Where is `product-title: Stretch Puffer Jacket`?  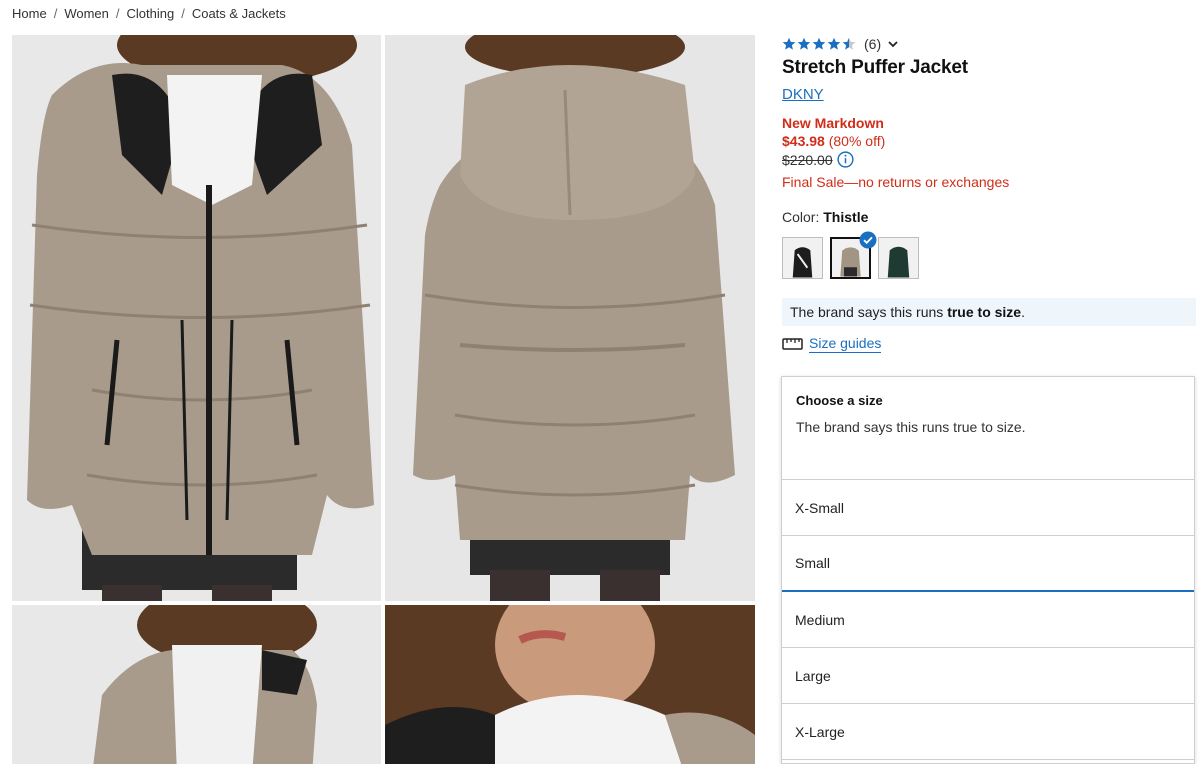 product-title: Stretch Puffer Jacket is located at coordinates (875, 67).